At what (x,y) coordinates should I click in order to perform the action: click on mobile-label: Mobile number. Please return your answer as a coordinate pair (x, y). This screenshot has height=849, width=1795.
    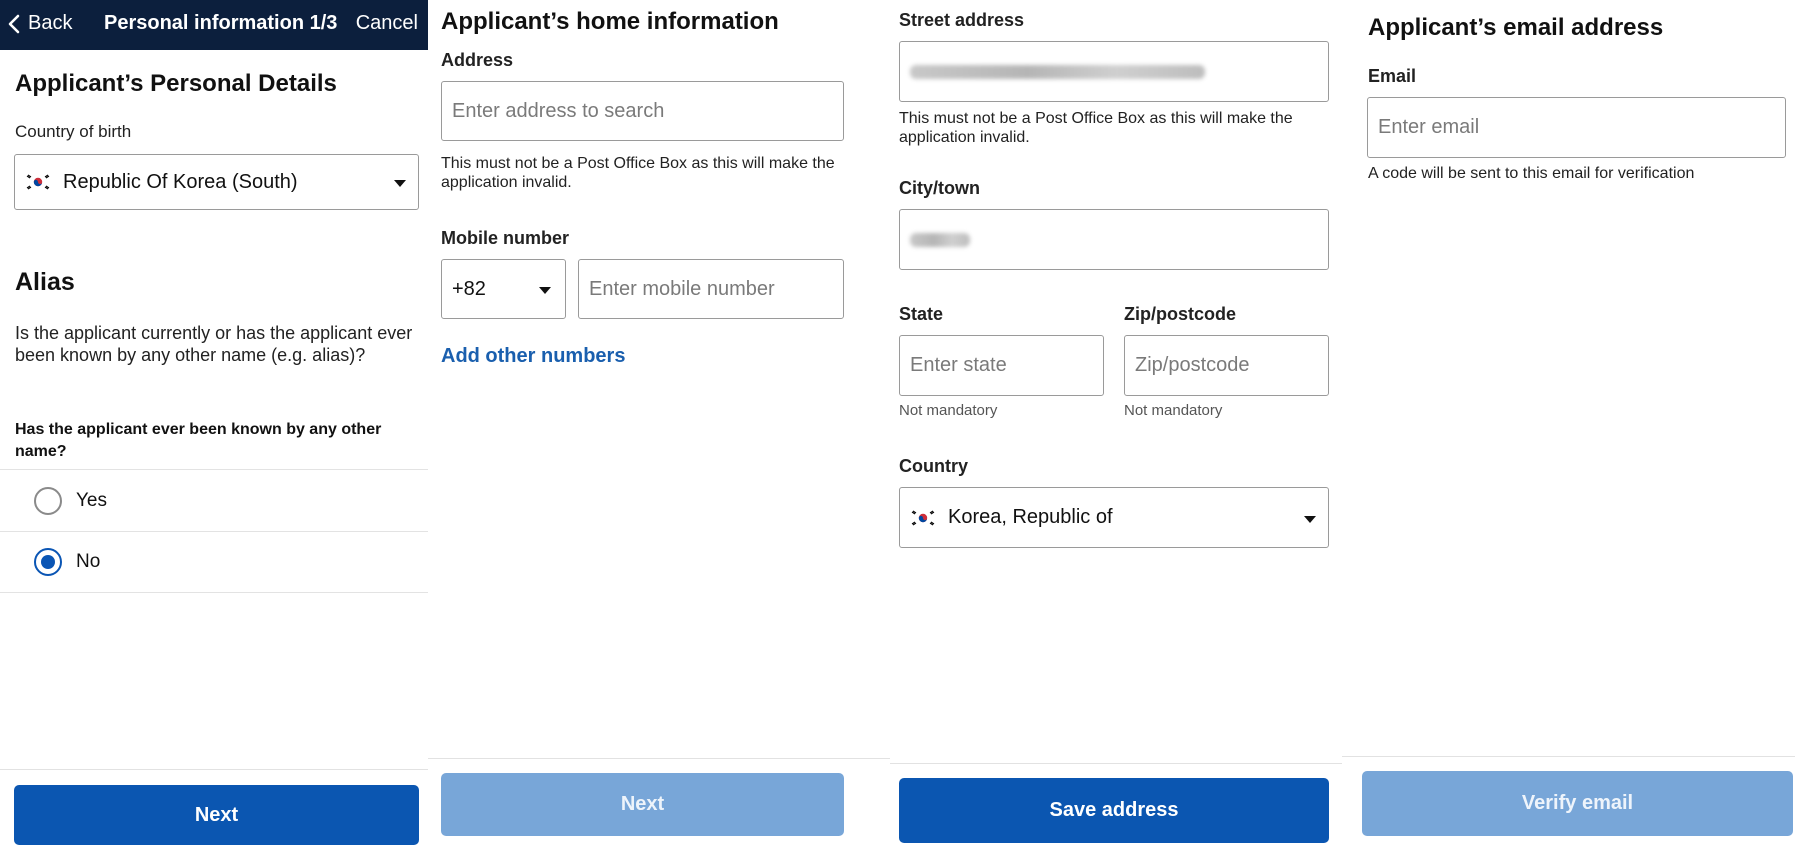
    Looking at the image, I should click on (505, 238).